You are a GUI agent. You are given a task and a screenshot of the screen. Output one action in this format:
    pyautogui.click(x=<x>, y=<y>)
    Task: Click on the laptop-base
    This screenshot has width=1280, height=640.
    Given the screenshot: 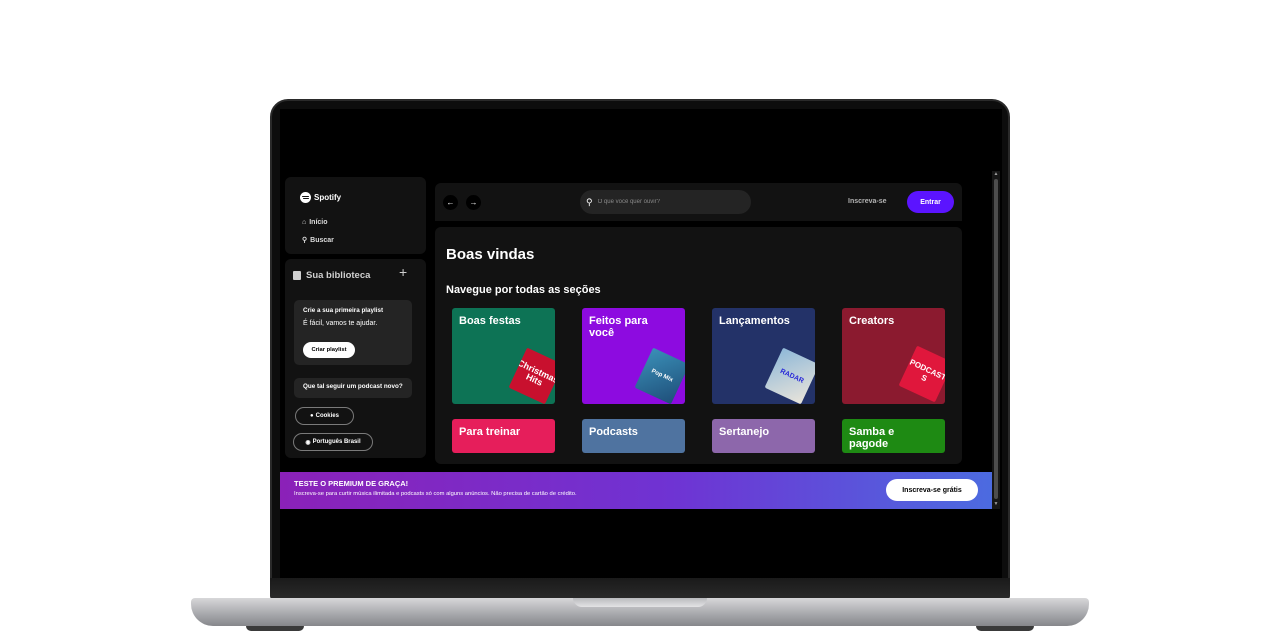 What is the action you would take?
    pyautogui.click(x=640, y=612)
    